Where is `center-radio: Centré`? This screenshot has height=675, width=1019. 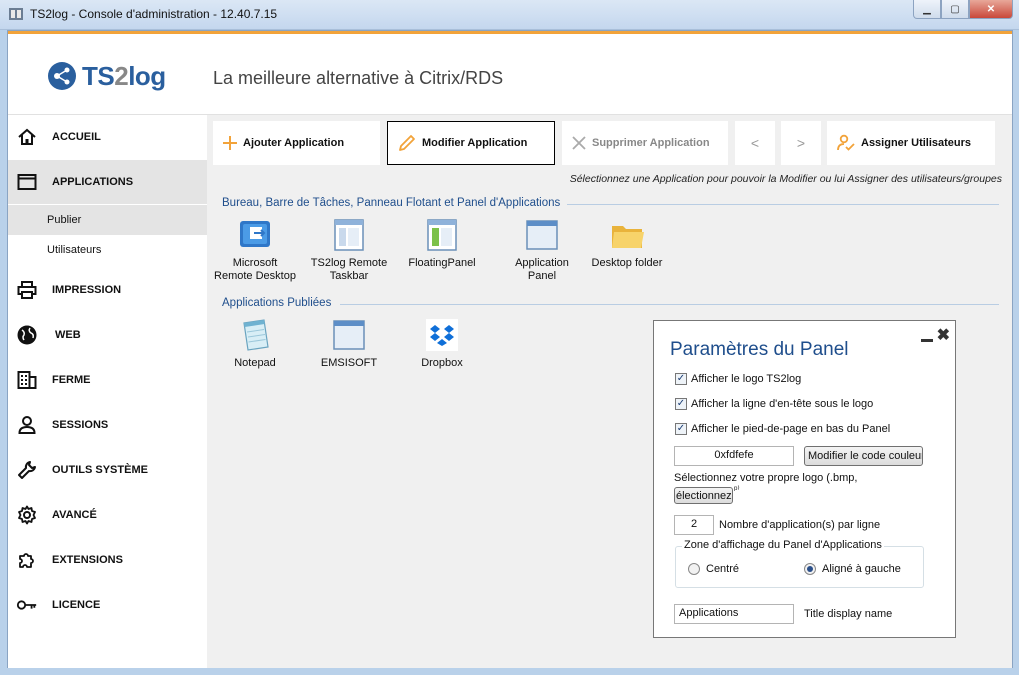 center-radio: Centré is located at coordinates (713, 569).